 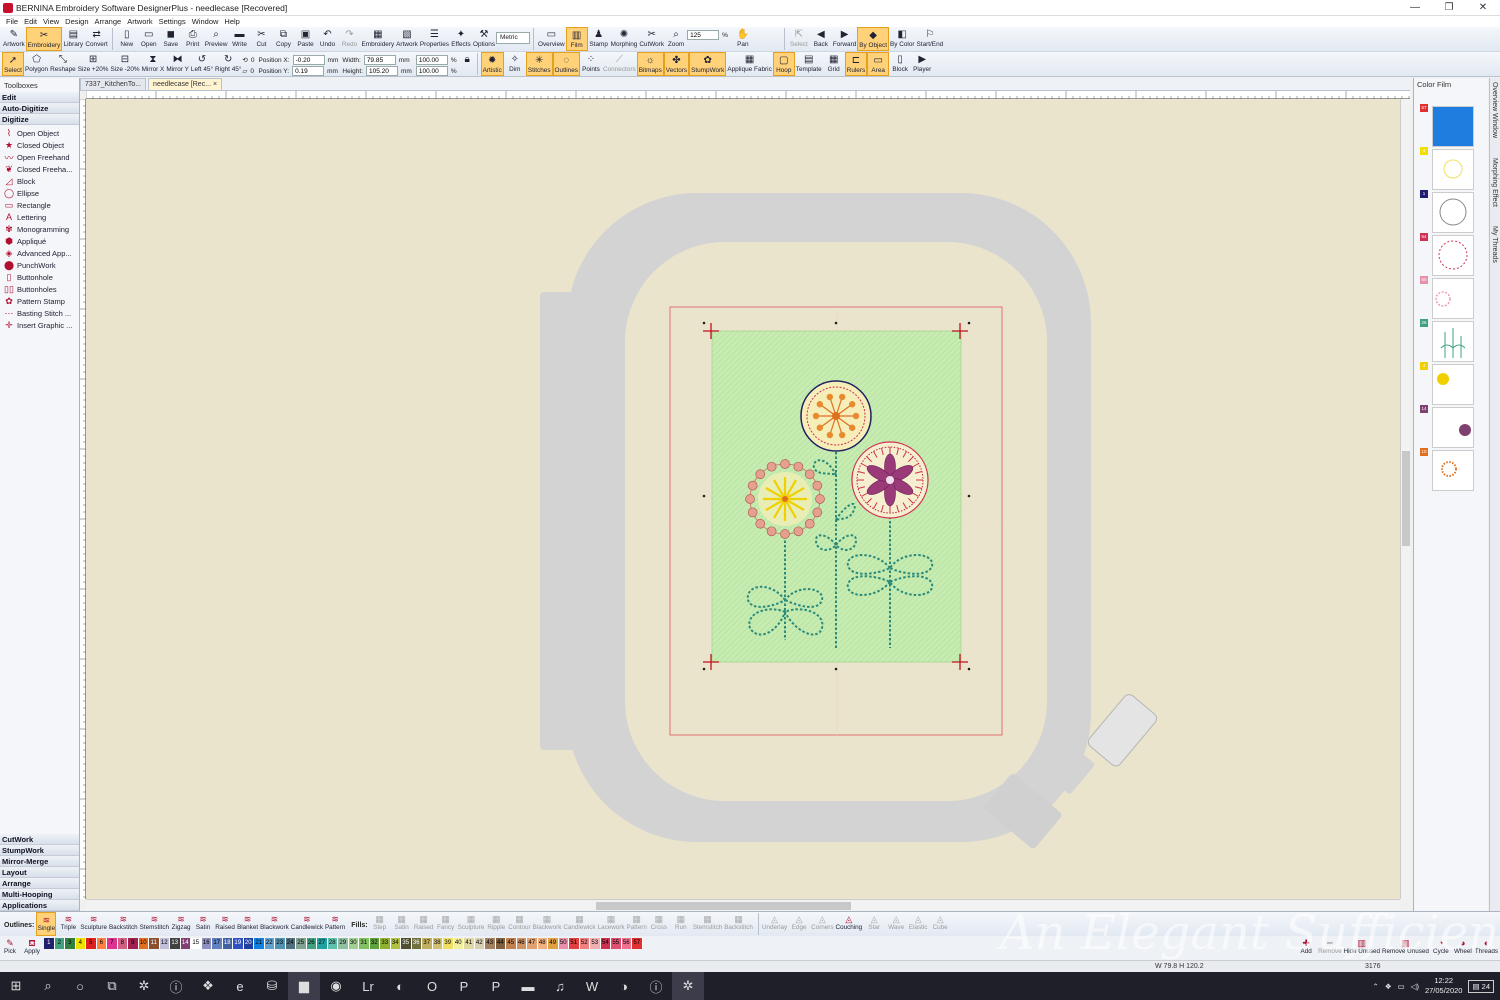 I want to click on menu-file: File, so click(x=12, y=21).